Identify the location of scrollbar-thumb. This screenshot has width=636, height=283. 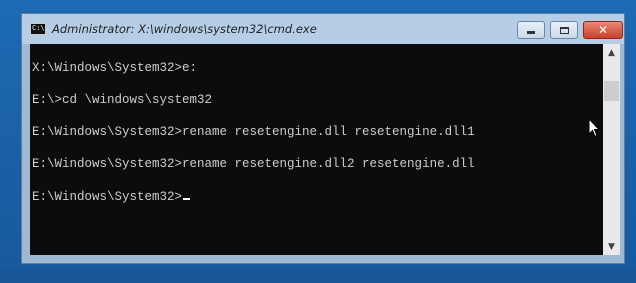
(611, 91).